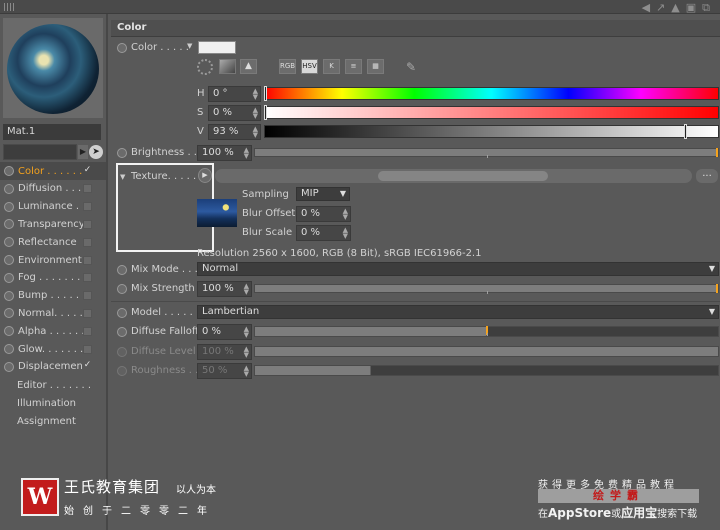  What do you see at coordinates (491, 131) in the screenshot?
I see `value-slider` at bounding box center [491, 131].